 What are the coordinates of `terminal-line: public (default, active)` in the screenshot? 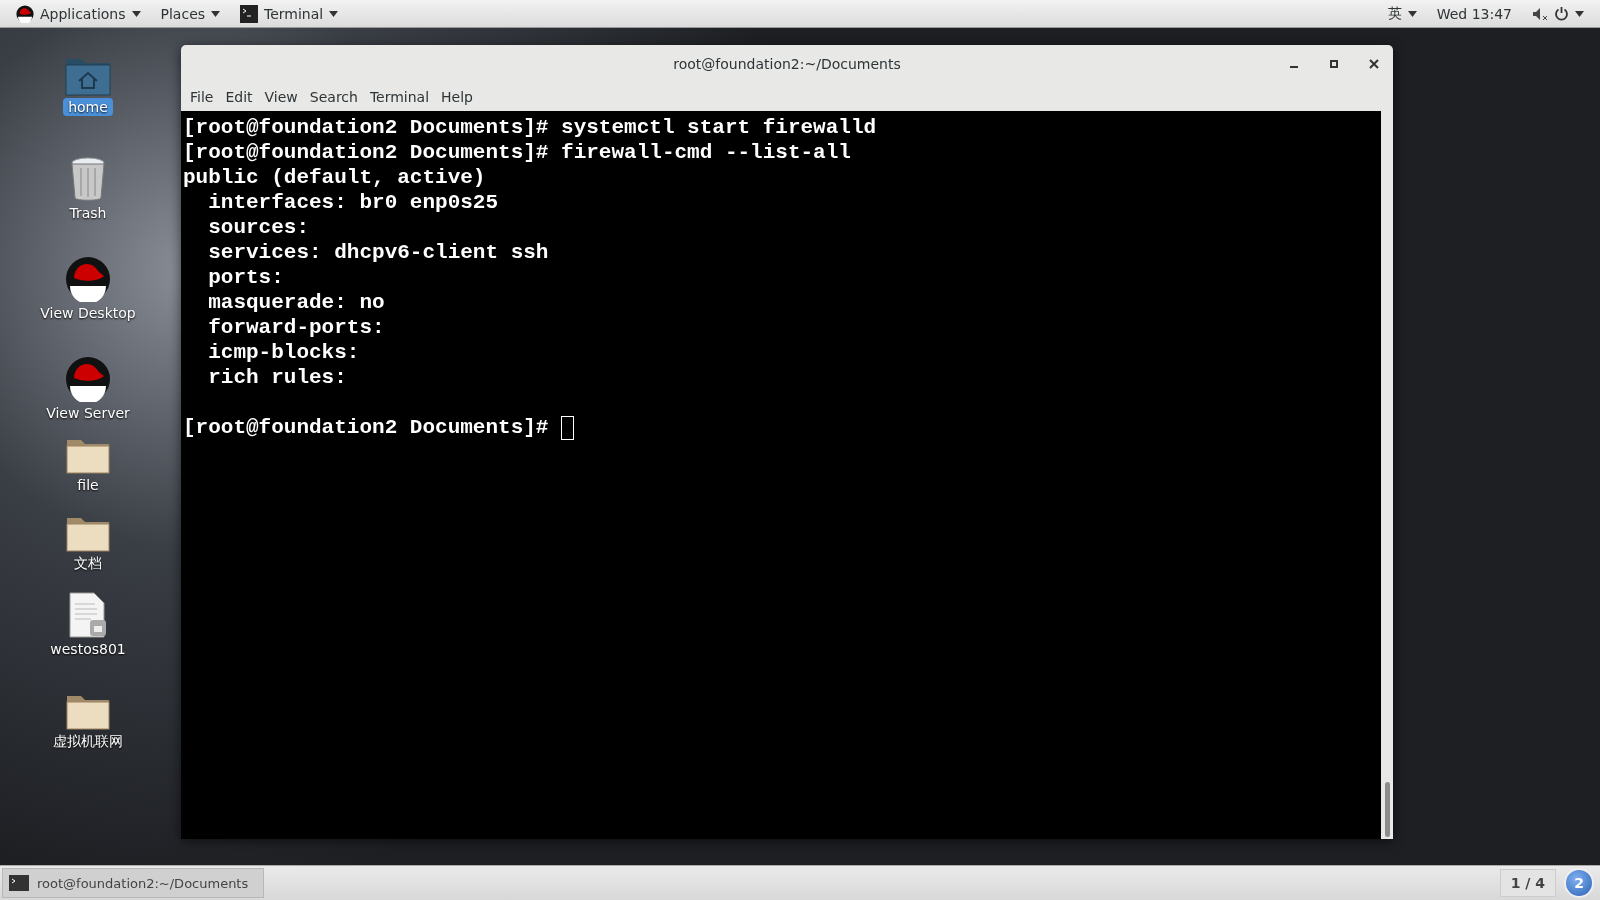 It's located at (335, 177).